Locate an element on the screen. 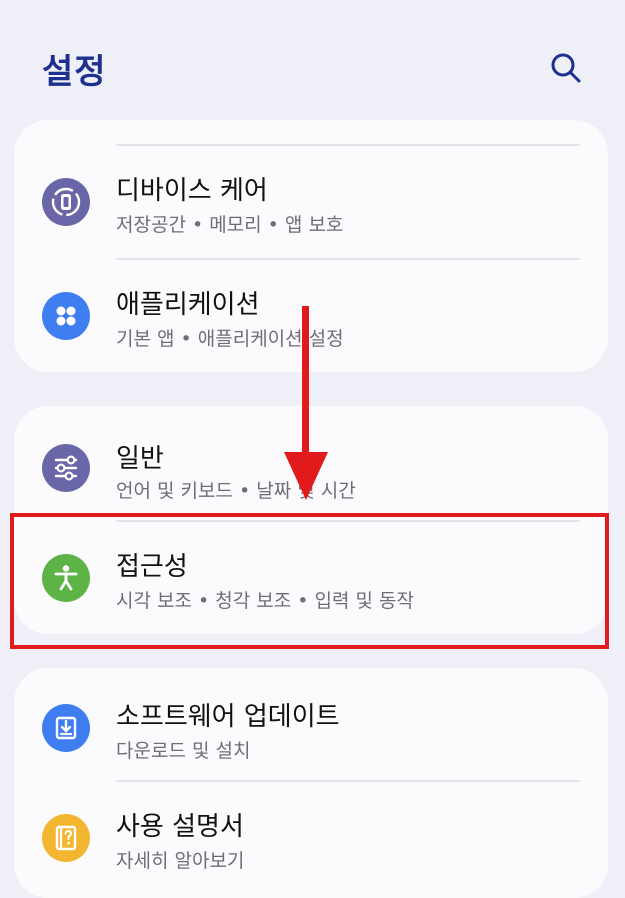  item-title: 일반 is located at coordinates (140, 459).